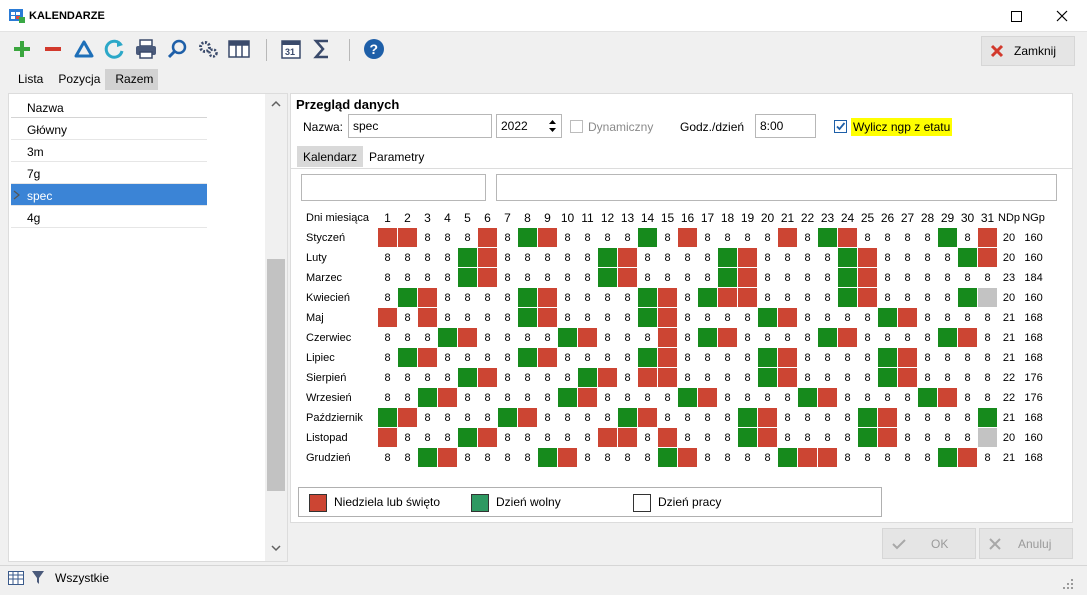 Image resolution: width=1087 pixels, height=595 pixels. I want to click on list-item: 4g, so click(109, 217).